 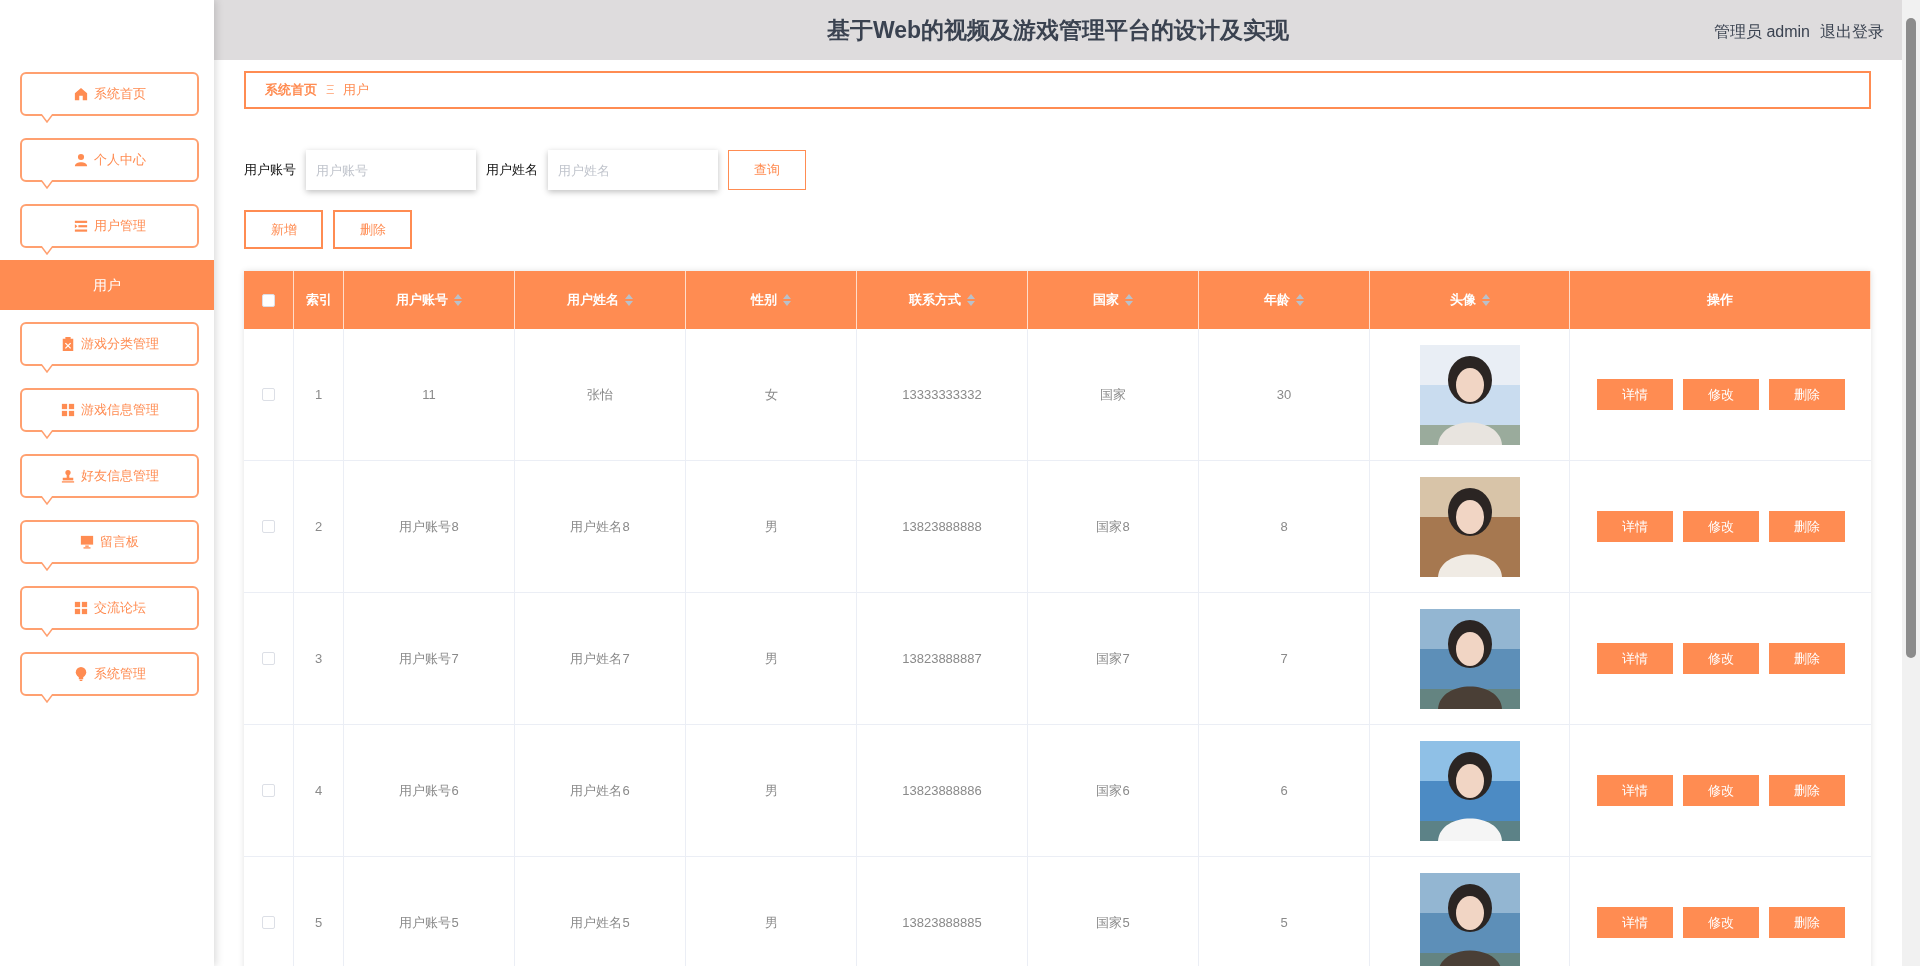 I want to click on table-cell-text: 13823888888, so click(x=942, y=526).